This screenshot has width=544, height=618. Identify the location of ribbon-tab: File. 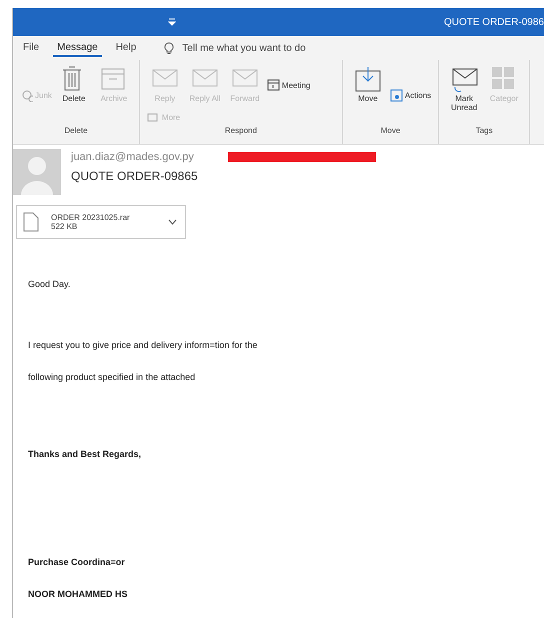
(31, 48).